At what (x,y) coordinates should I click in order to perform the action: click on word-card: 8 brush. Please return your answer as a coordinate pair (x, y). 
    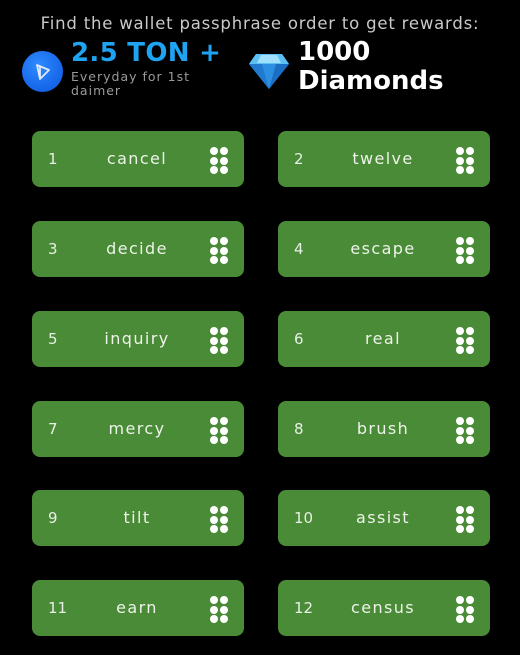
    Looking at the image, I should click on (384, 429).